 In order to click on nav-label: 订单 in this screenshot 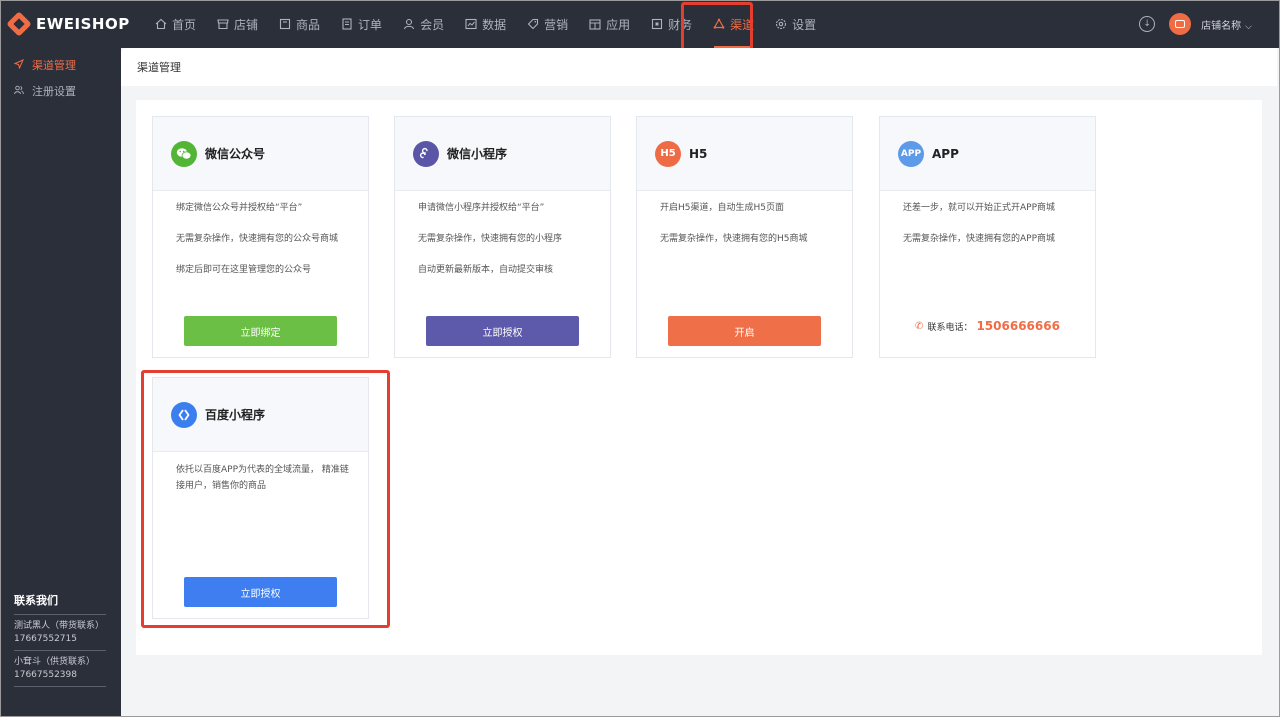, I will do `click(370, 24)`.